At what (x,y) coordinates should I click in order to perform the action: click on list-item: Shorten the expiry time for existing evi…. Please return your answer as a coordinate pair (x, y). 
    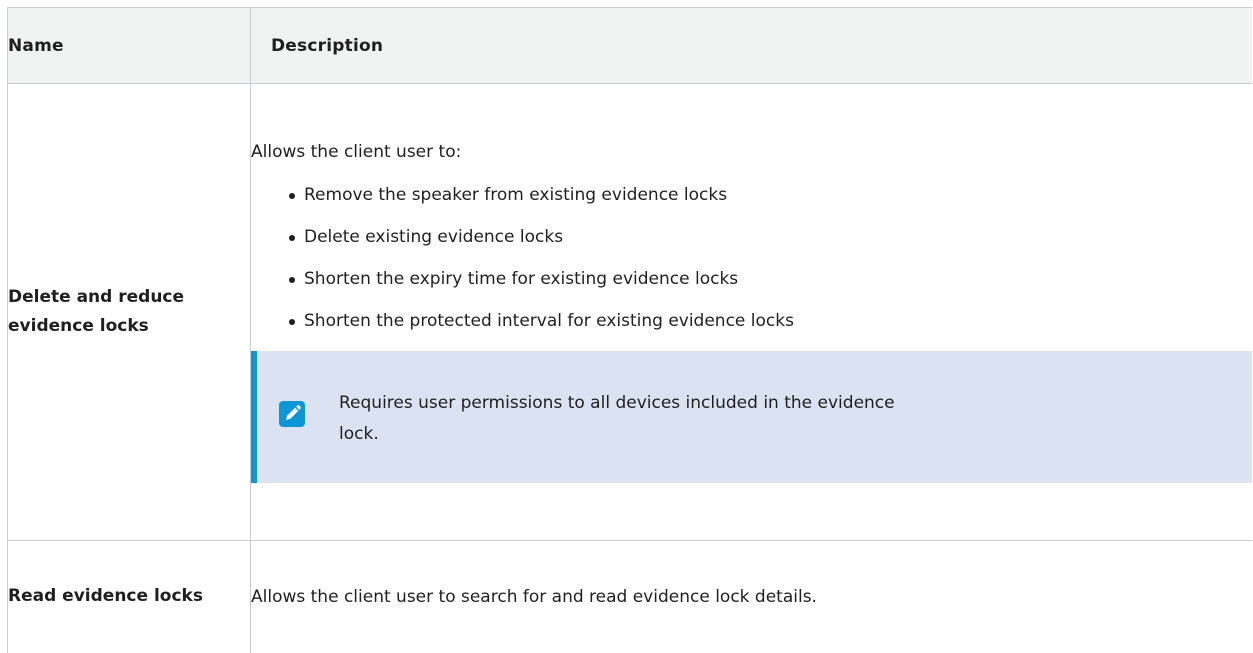
    Looking at the image, I should click on (770, 279).